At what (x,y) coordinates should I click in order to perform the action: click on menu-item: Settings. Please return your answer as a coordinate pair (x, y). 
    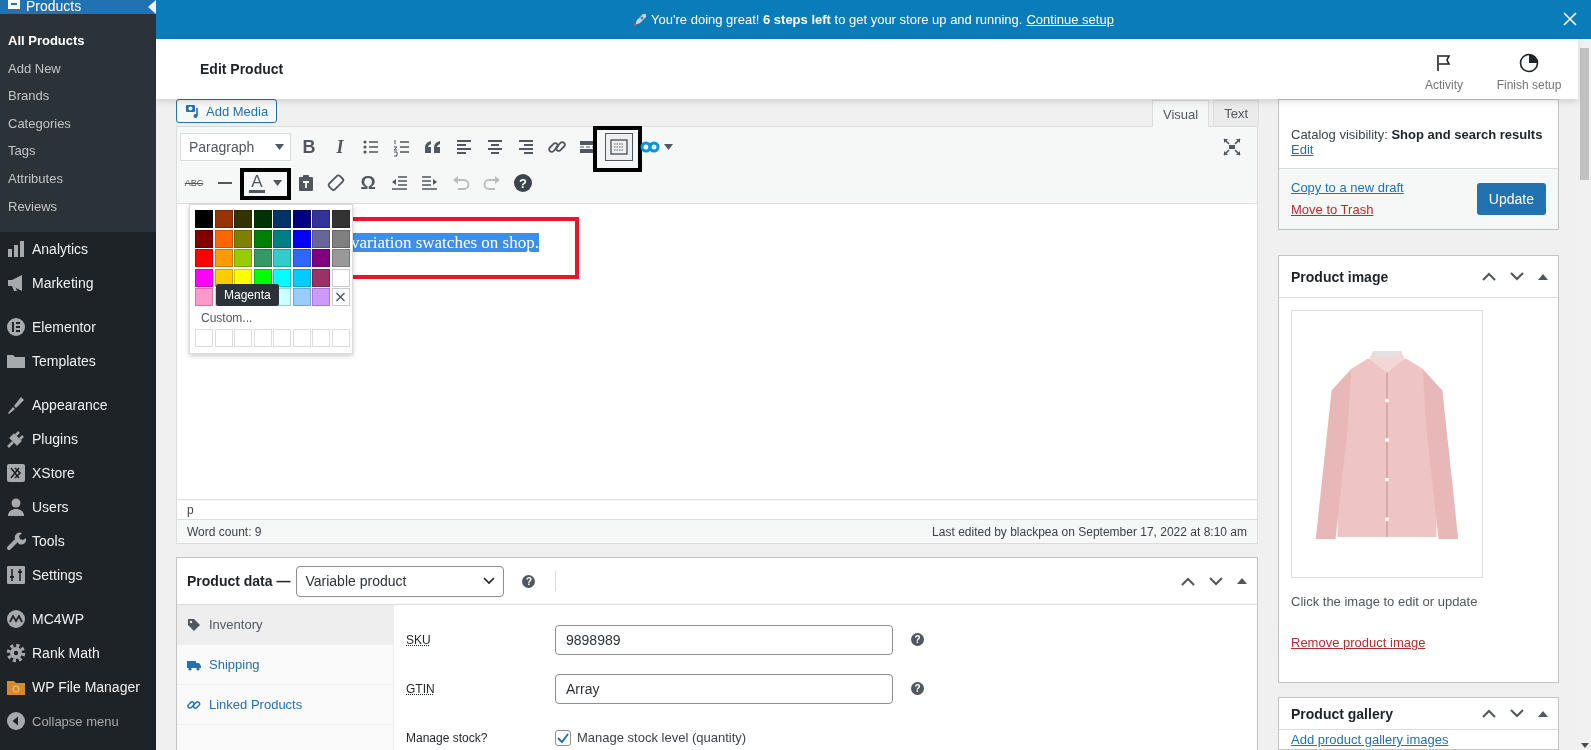
    Looking at the image, I should click on (78, 575).